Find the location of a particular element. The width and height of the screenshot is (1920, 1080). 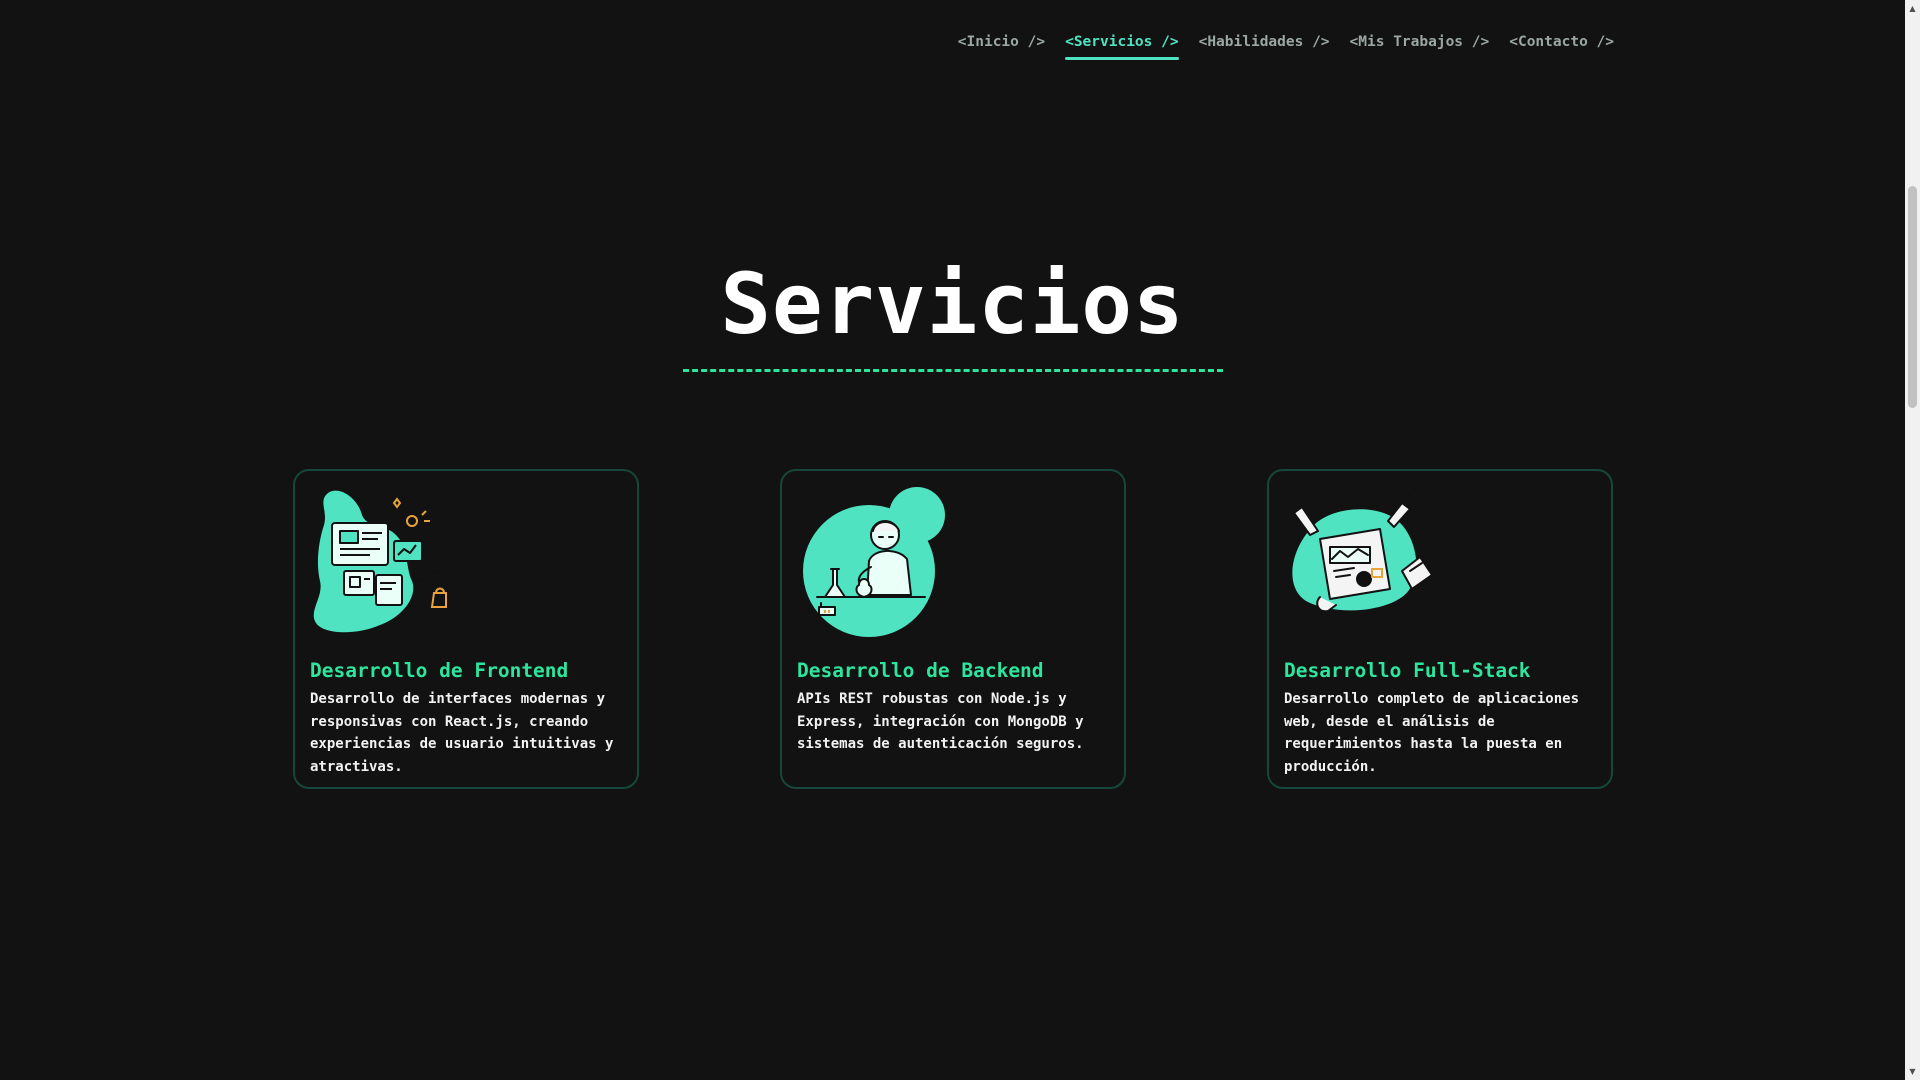

nav-item-inicio: <Inicio /> is located at coordinates (1001, 45).